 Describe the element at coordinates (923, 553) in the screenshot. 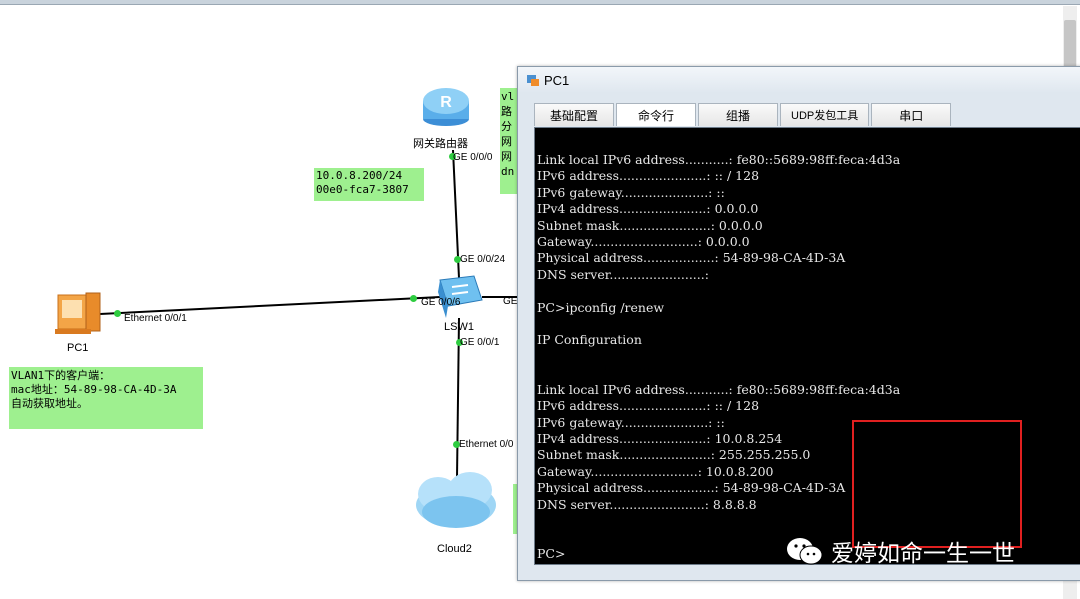

I see `watermark-text: 爱婷如命一生一世` at that location.